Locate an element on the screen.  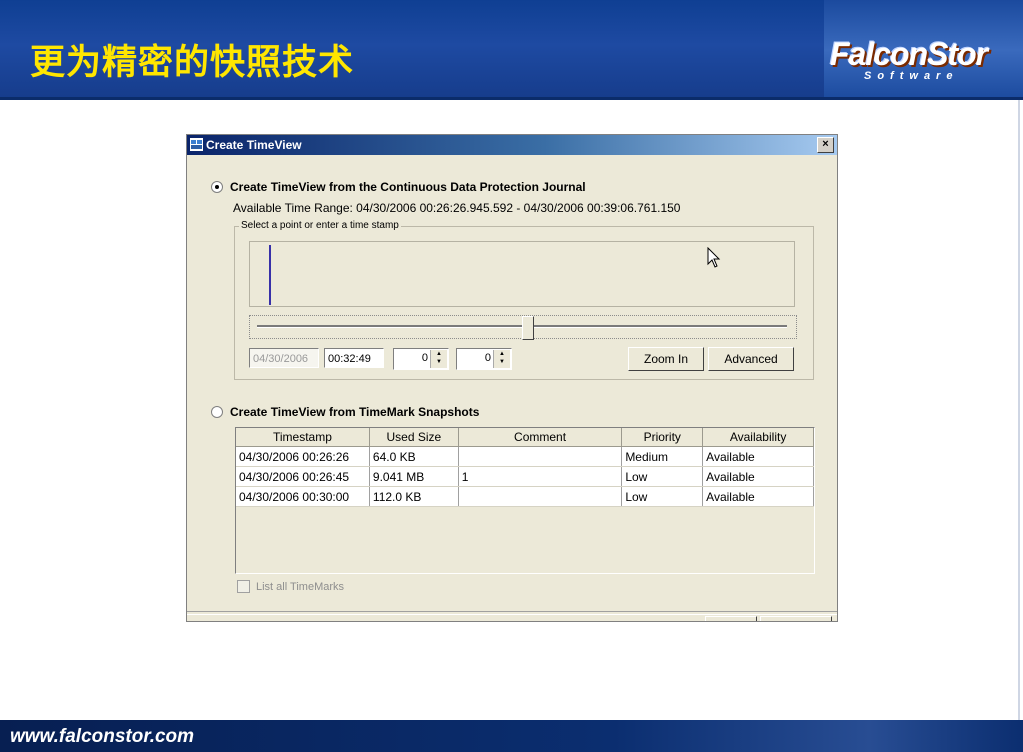
ok-button-partial is located at coordinates (731, 618).